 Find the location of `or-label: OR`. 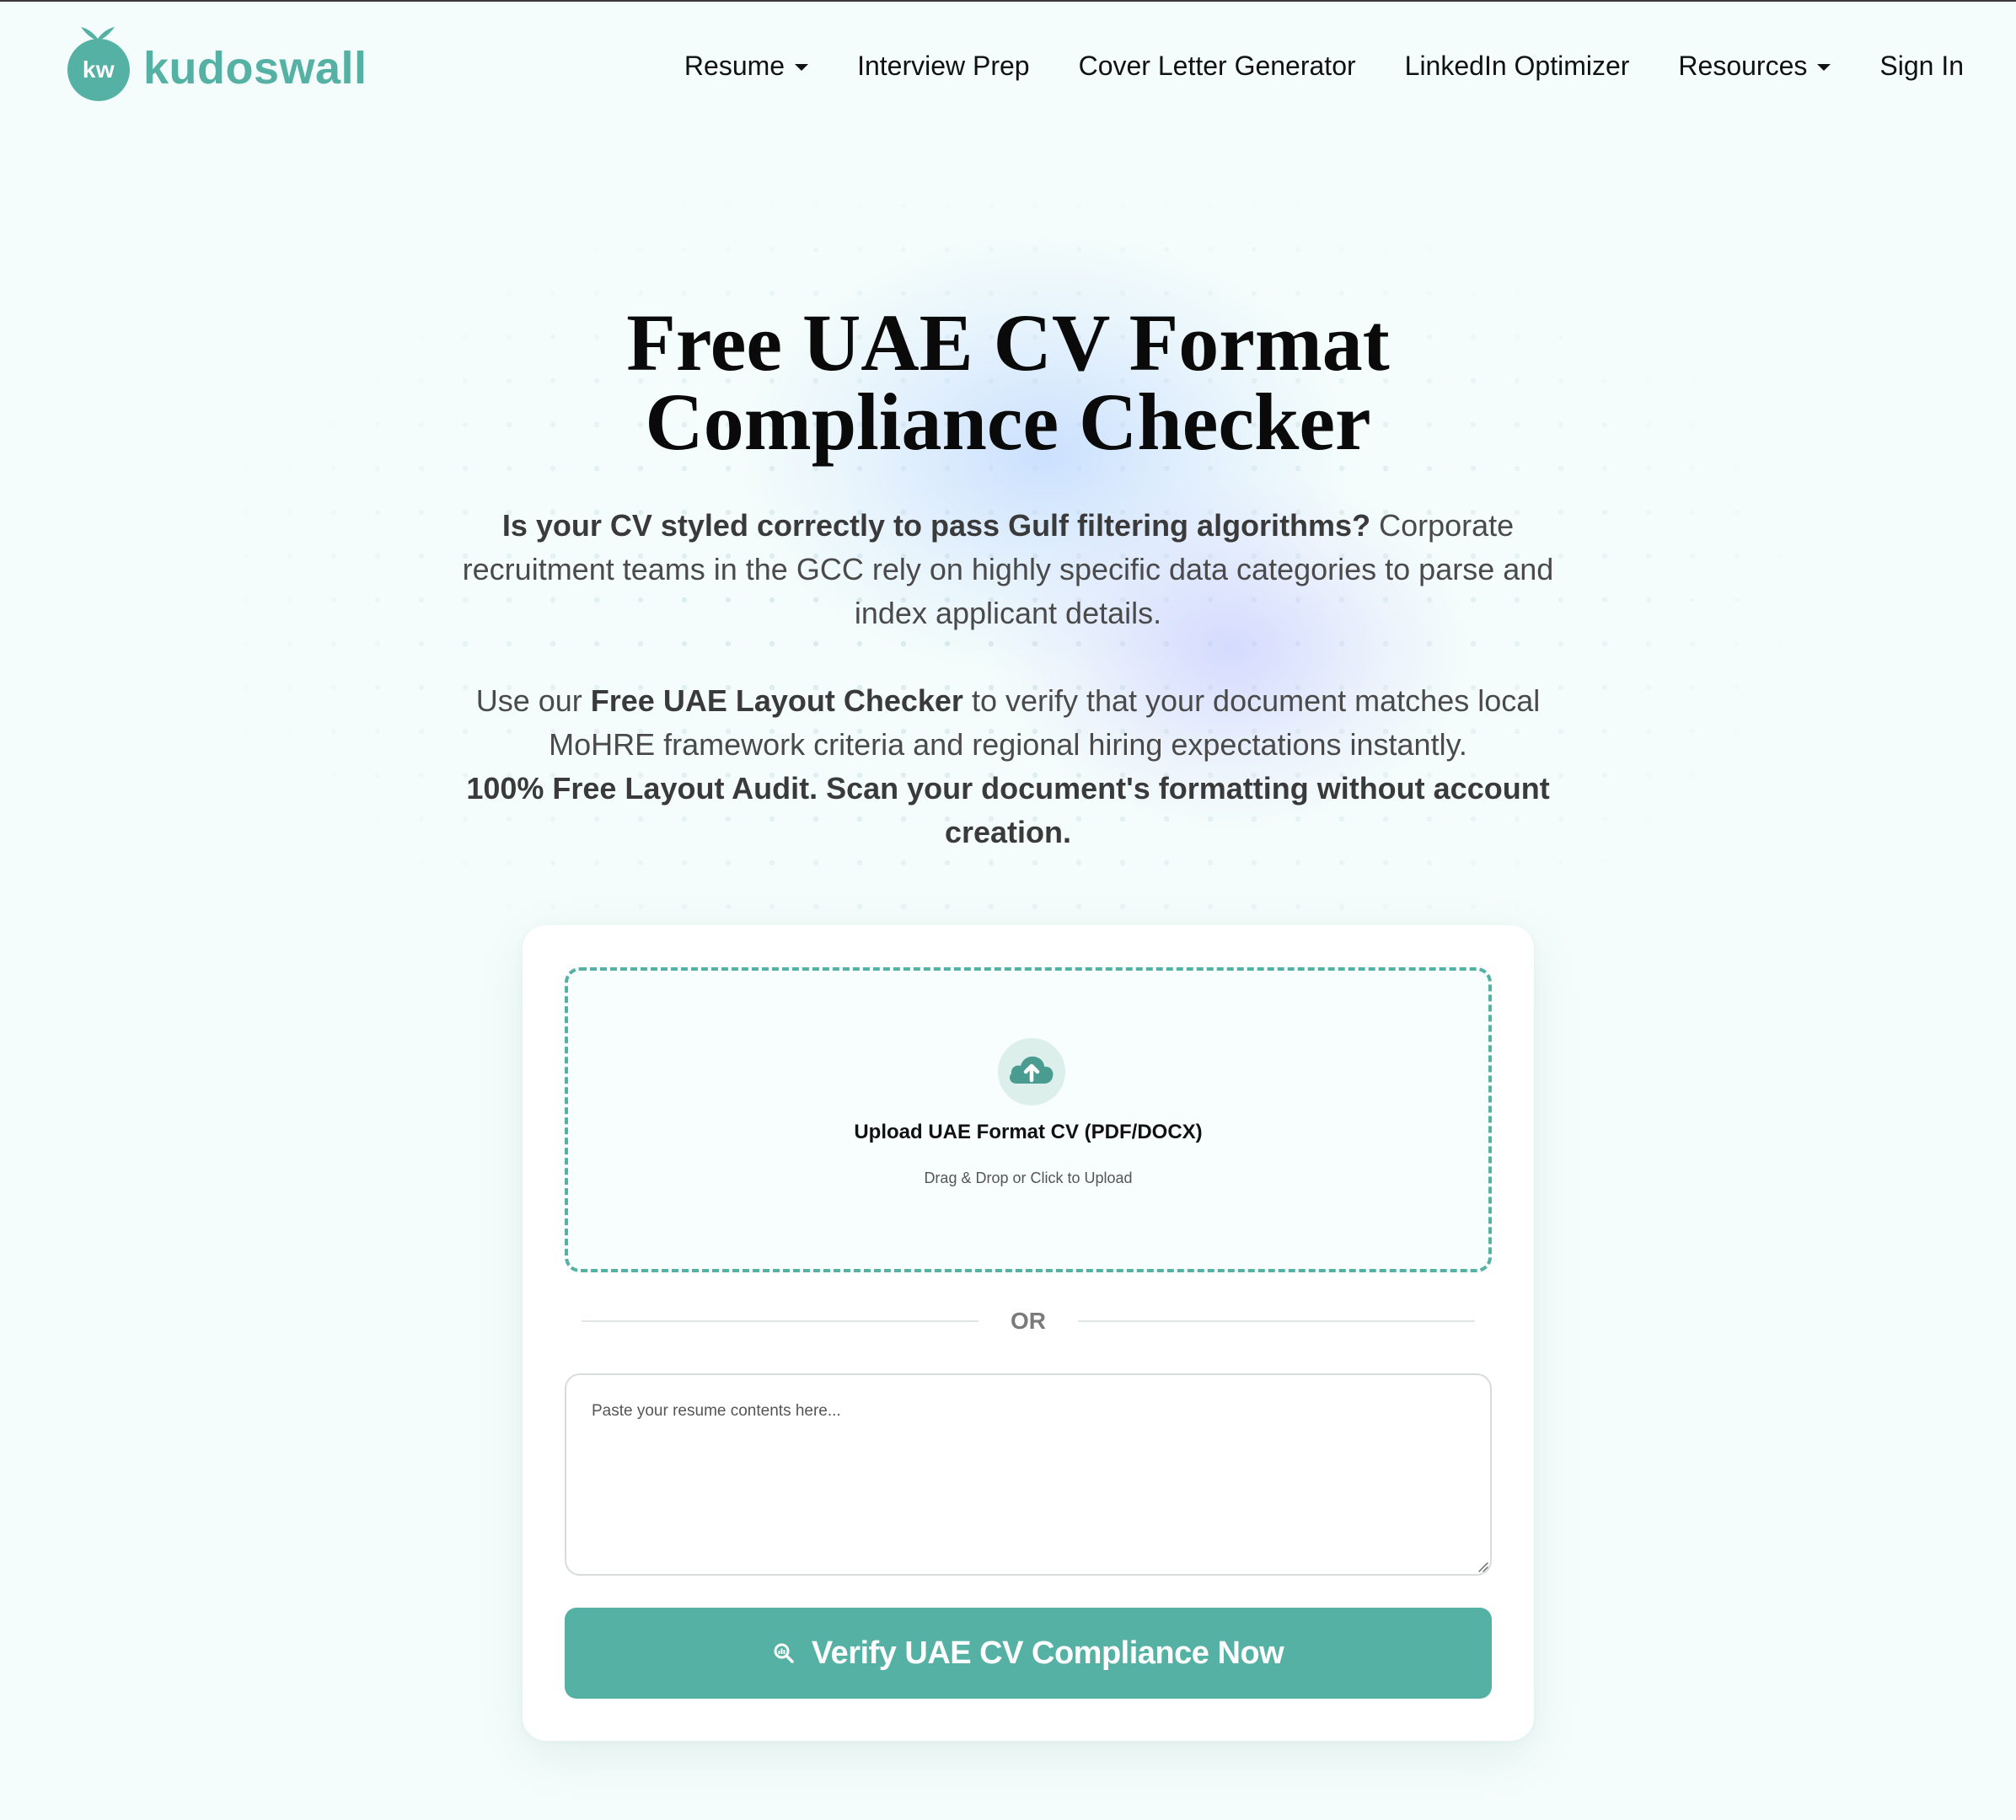

or-label: OR is located at coordinates (1028, 1321).